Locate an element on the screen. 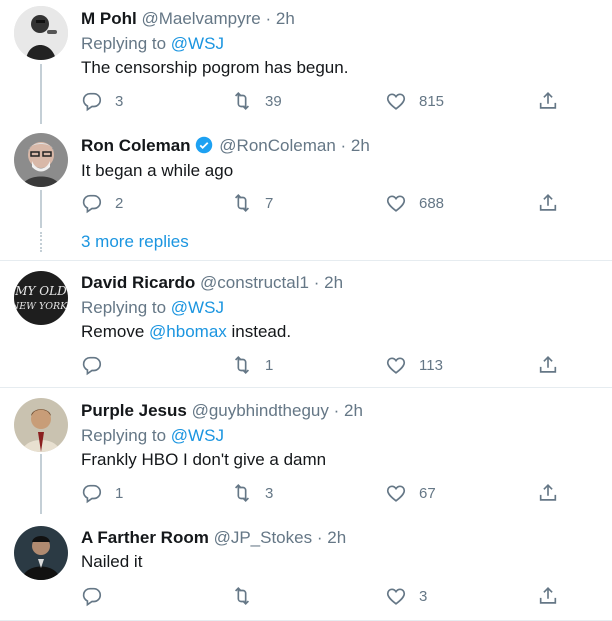  avatar: MY OLD NEW YORK! is located at coordinates (41, 298).